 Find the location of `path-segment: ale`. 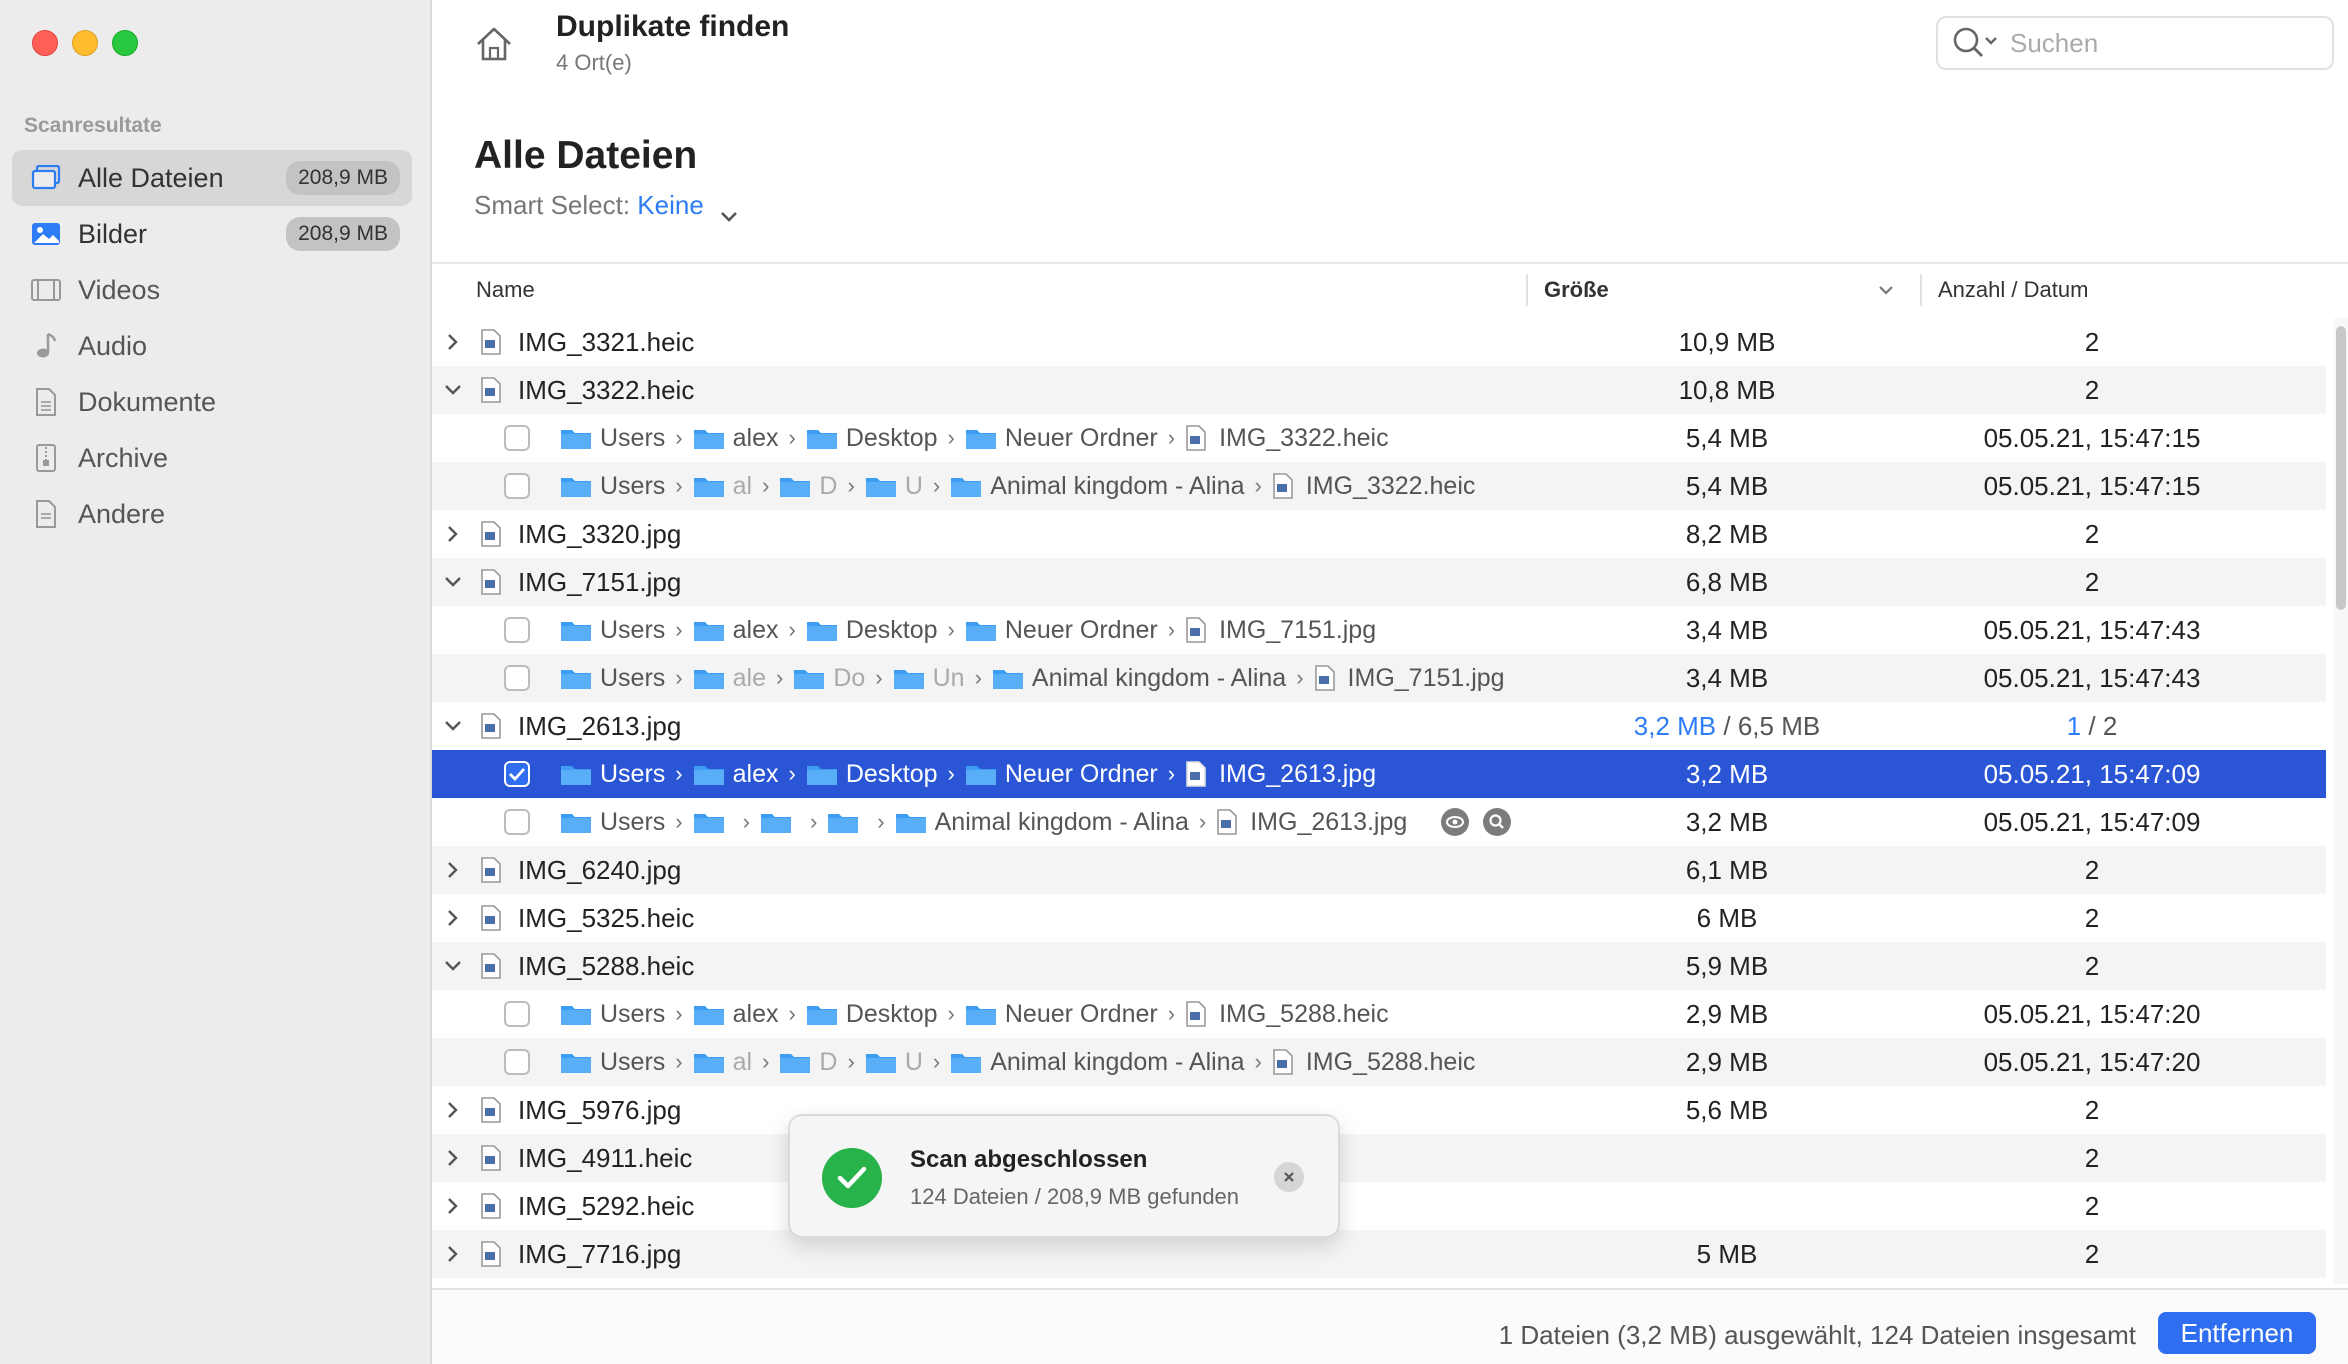

path-segment: ale is located at coordinates (749, 678).